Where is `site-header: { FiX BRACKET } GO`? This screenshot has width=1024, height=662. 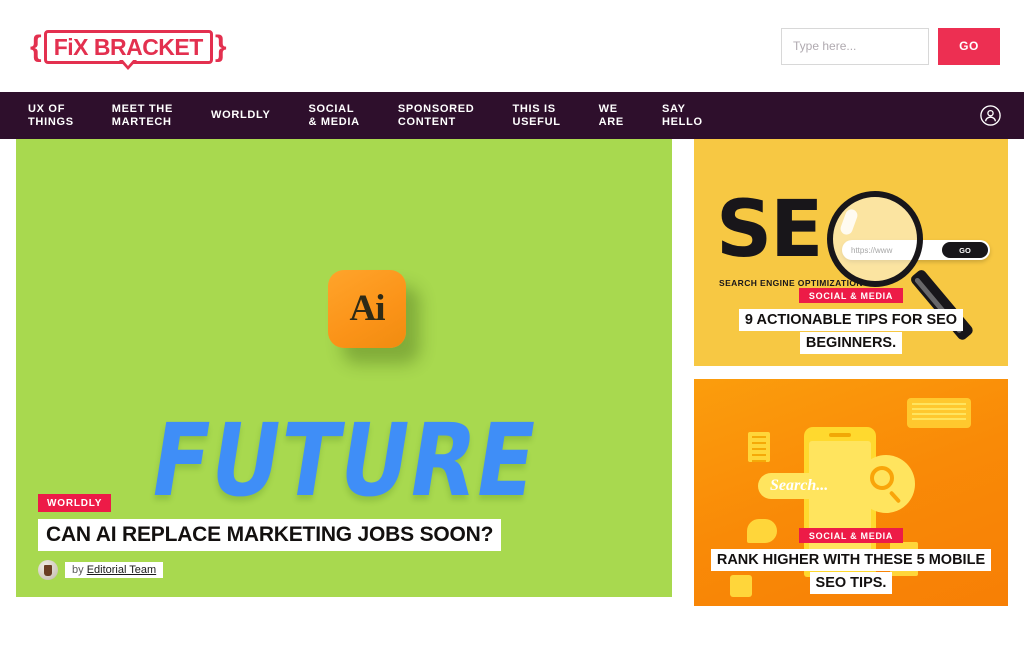 site-header: { FiX BRACKET } GO is located at coordinates (512, 46).